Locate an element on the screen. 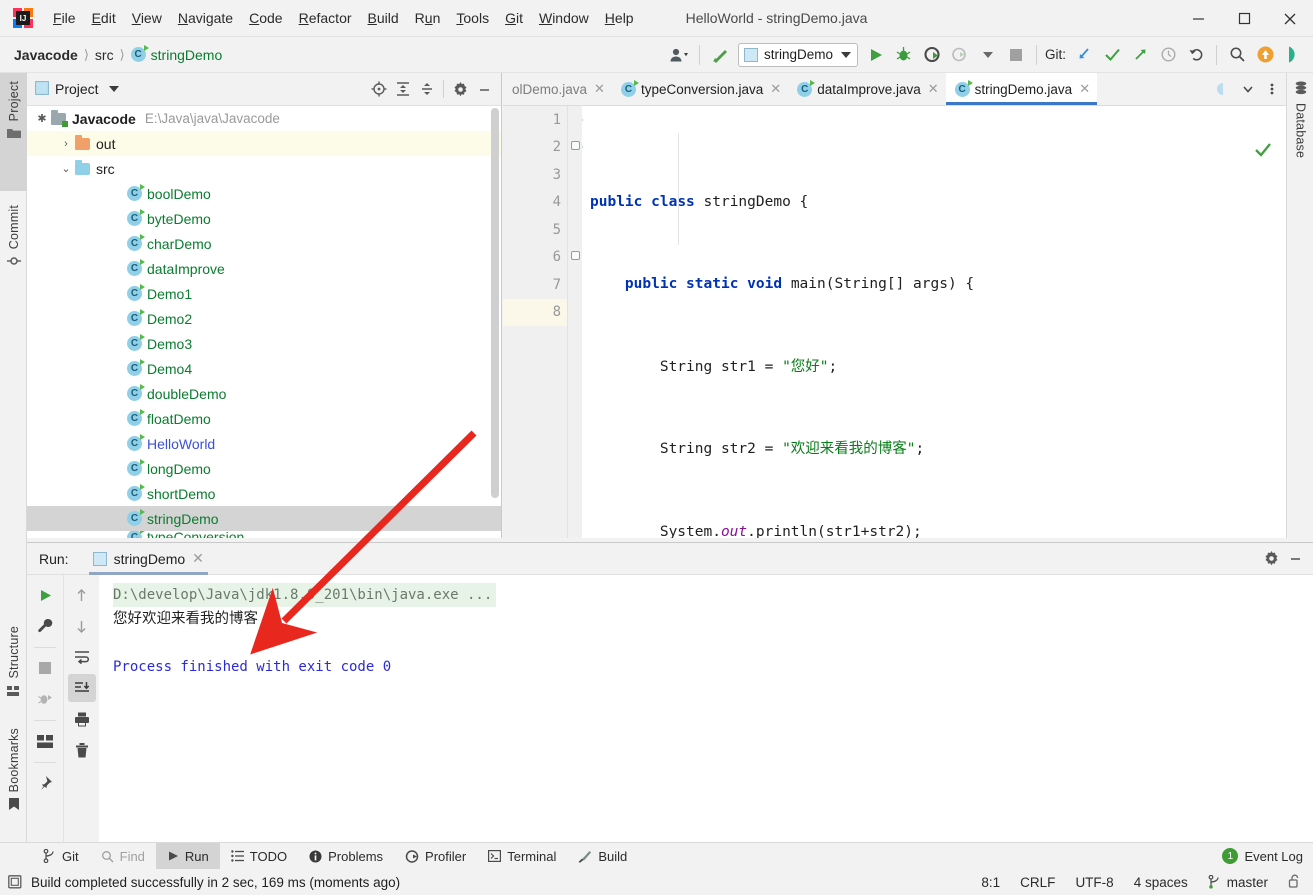 The height and width of the screenshot is (895, 1313). print-icon is located at coordinates (82, 719).